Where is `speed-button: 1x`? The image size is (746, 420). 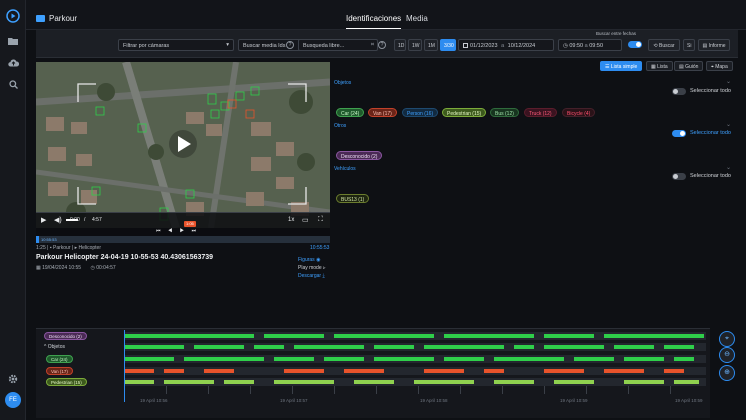 speed-button: 1x is located at coordinates (291, 220).